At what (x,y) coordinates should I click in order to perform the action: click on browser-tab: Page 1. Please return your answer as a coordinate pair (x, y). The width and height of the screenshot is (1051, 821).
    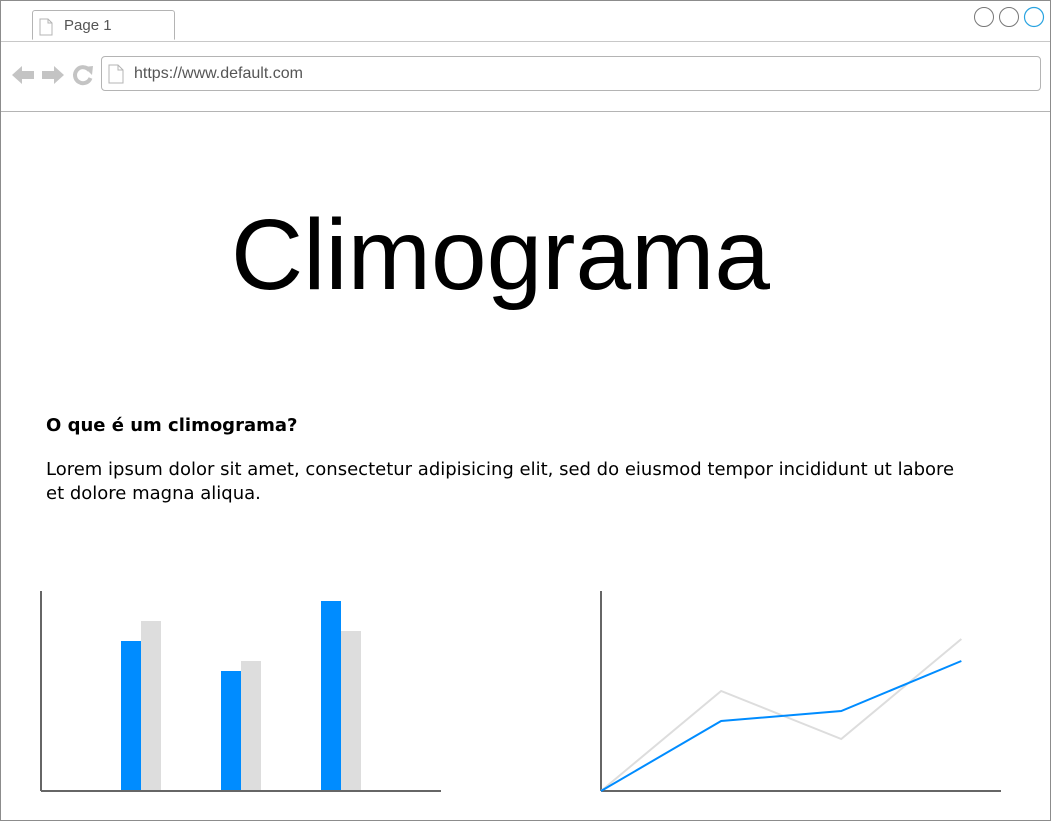
    Looking at the image, I should click on (103, 25).